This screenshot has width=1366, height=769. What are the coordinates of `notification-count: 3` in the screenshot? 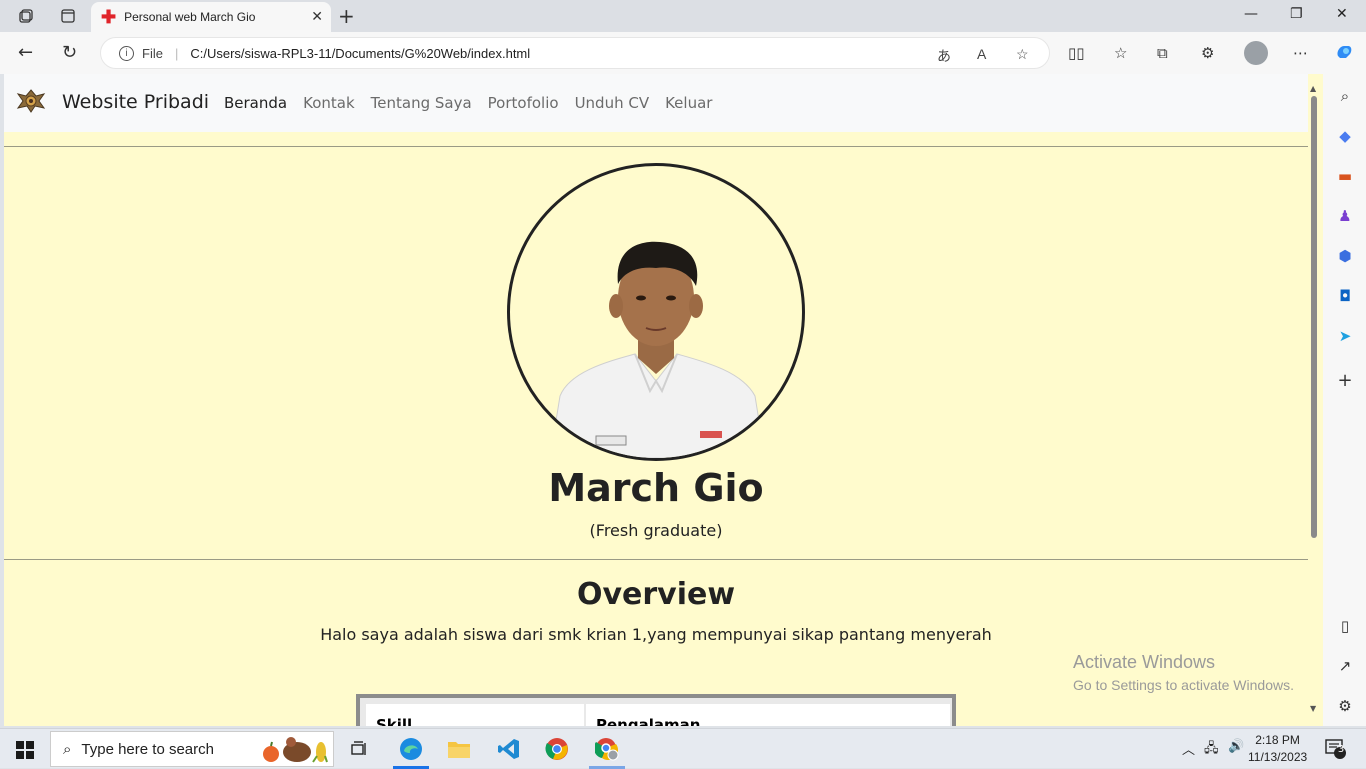 It's located at (1341, 749).